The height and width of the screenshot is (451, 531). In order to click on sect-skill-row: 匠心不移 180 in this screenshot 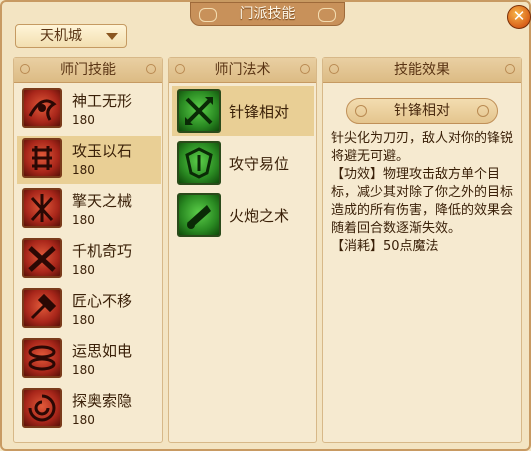, I will do `click(89, 310)`.